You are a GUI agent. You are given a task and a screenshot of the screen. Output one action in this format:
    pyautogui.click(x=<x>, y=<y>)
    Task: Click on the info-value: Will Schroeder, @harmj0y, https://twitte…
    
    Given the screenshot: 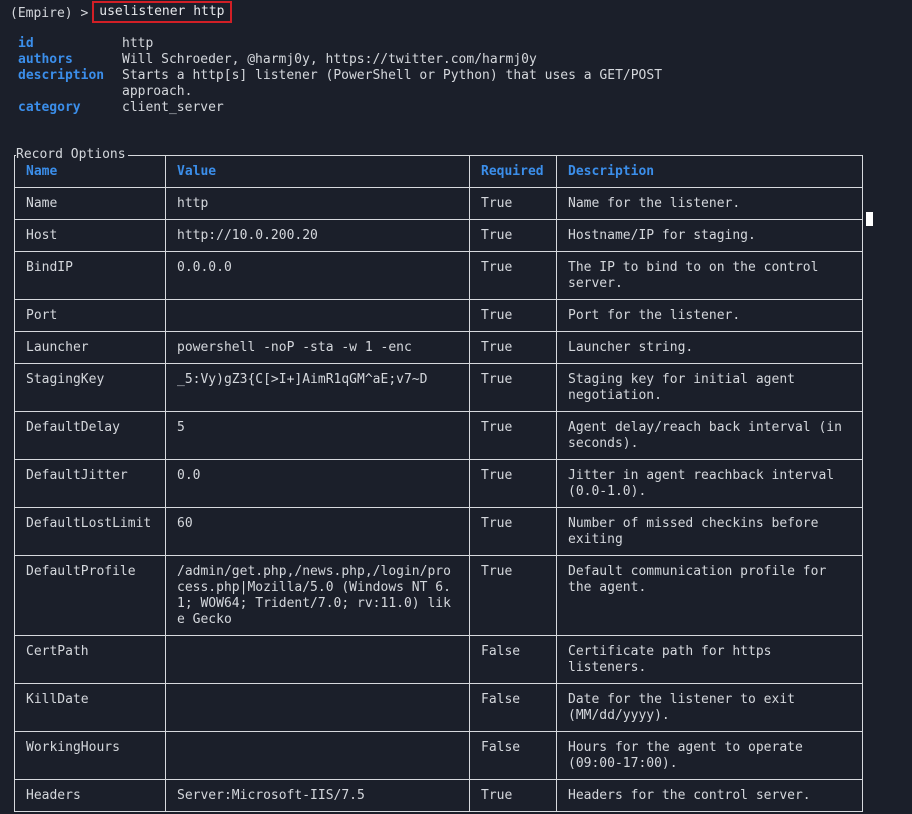 What is the action you would take?
    pyautogui.click(x=329, y=59)
    